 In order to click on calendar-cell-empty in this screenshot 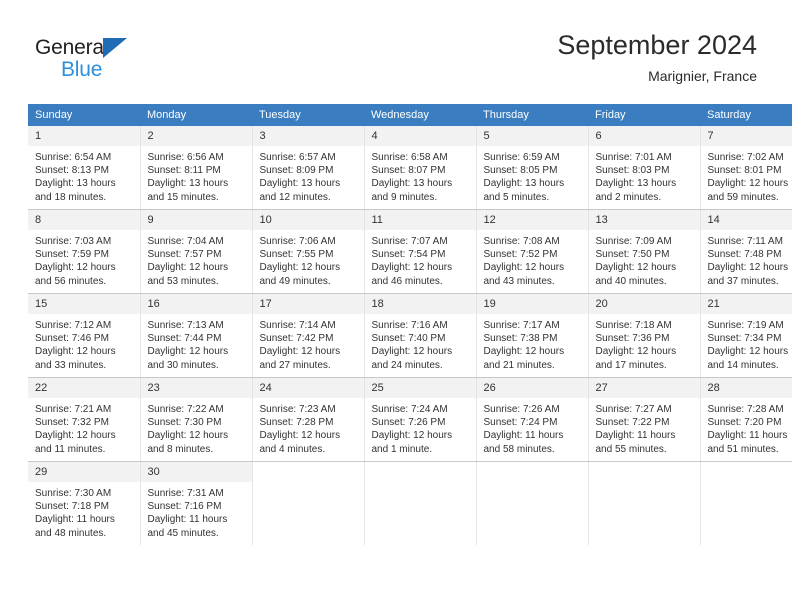, I will do `click(420, 503)`.